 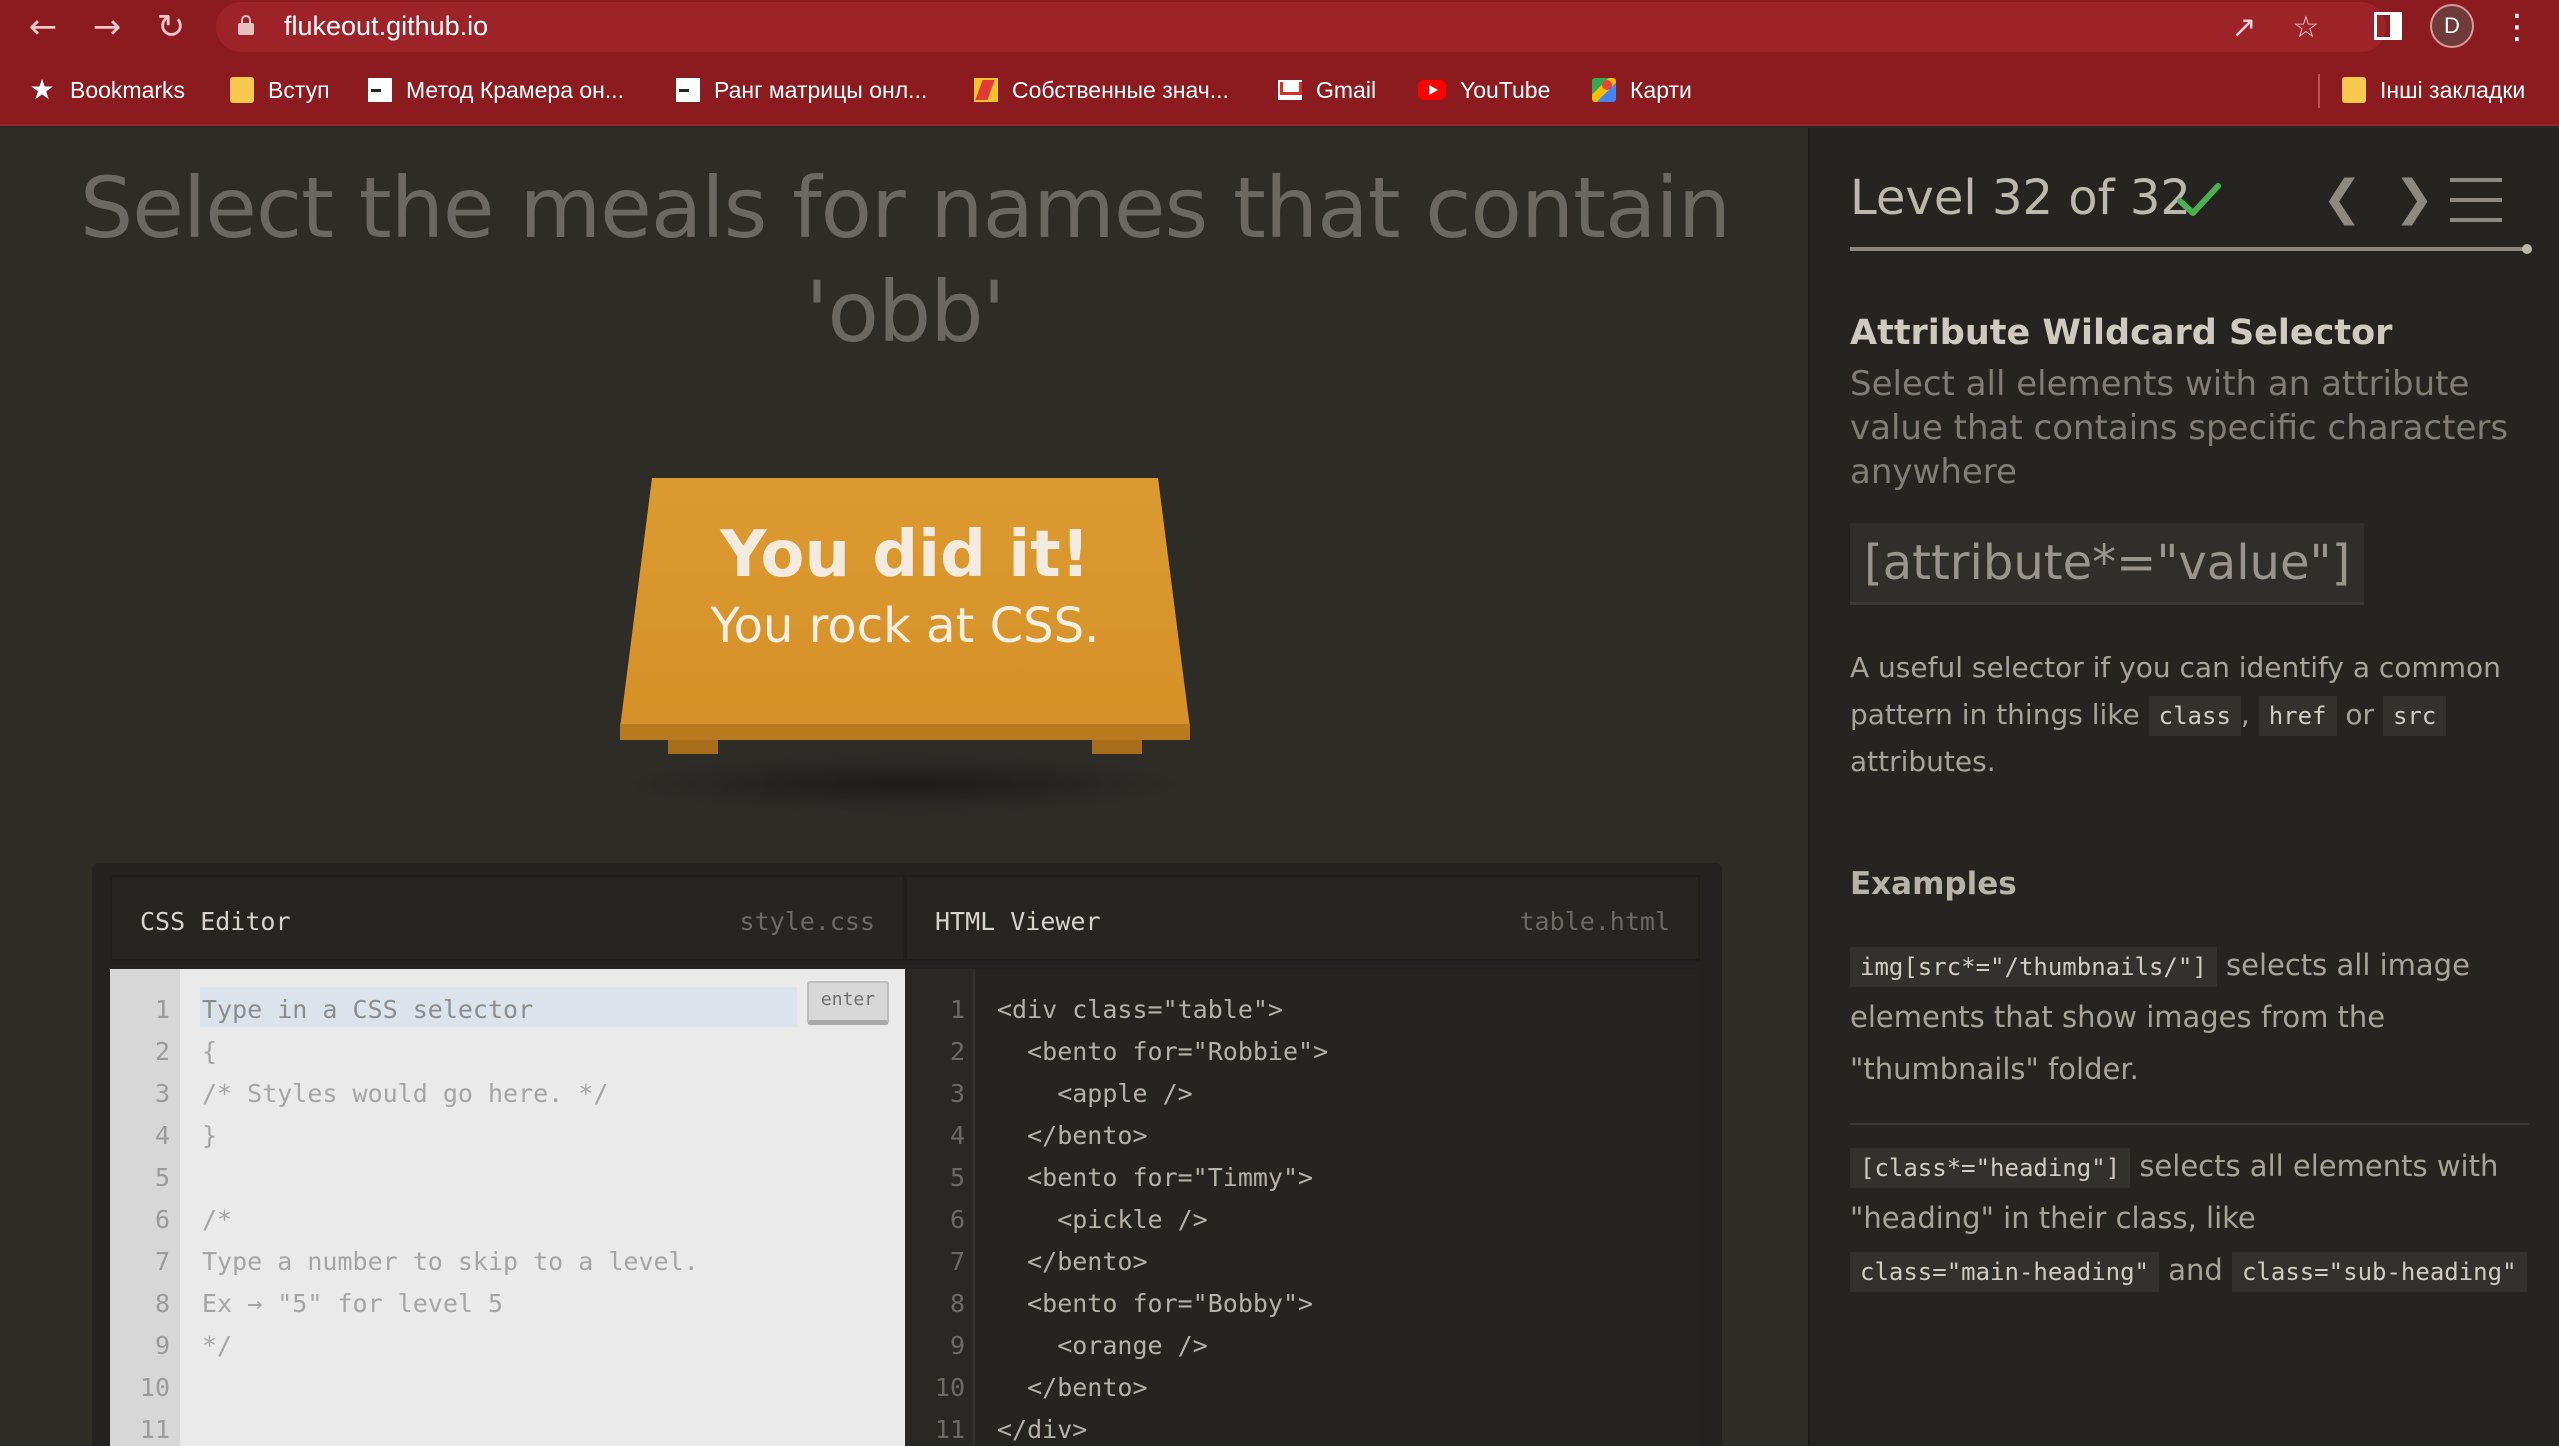 I want to click on share-icon: ↗, so click(x=2244, y=28).